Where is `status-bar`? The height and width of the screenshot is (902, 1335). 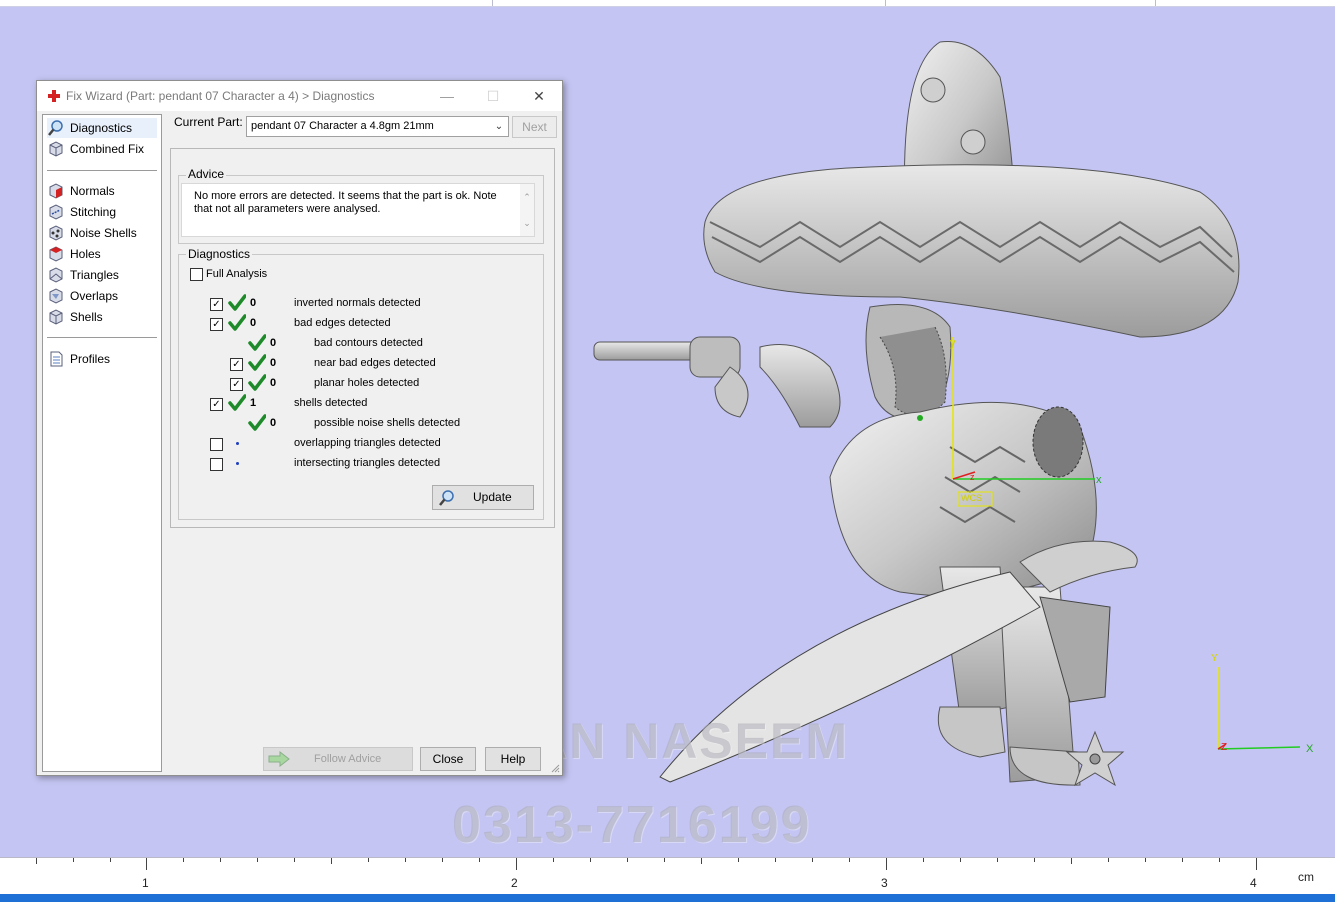
status-bar is located at coordinates (667, 898).